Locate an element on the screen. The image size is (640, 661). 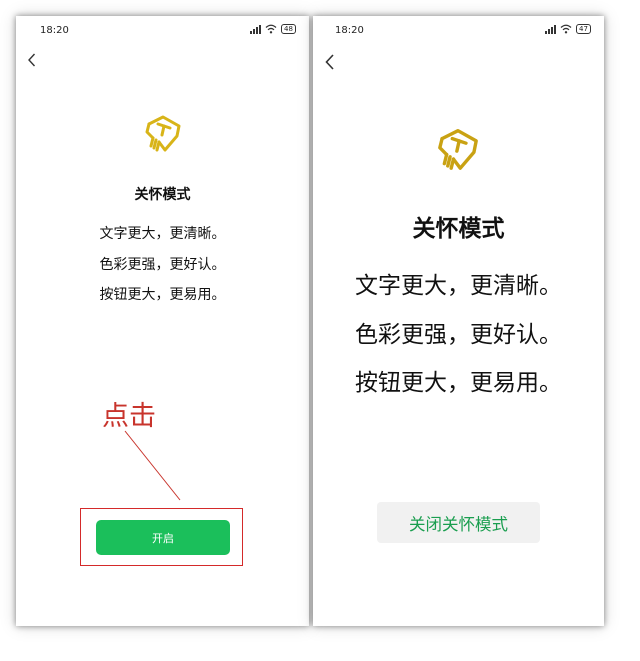
status-time: 18:20 is located at coordinates (349, 30).